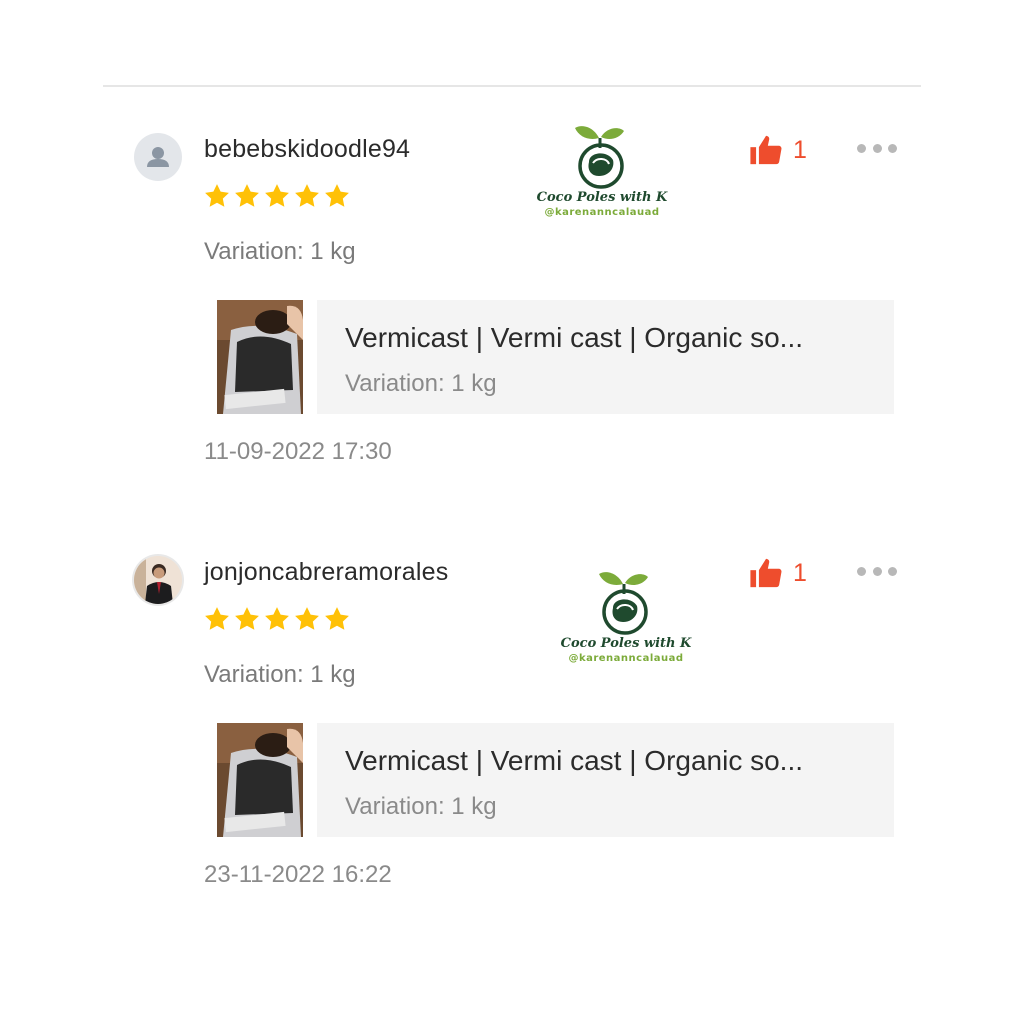 Image resolution: width=1024 pixels, height=1024 pixels. What do you see at coordinates (512, 86) in the screenshot?
I see `top-divider` at bounding box center [512, 86].